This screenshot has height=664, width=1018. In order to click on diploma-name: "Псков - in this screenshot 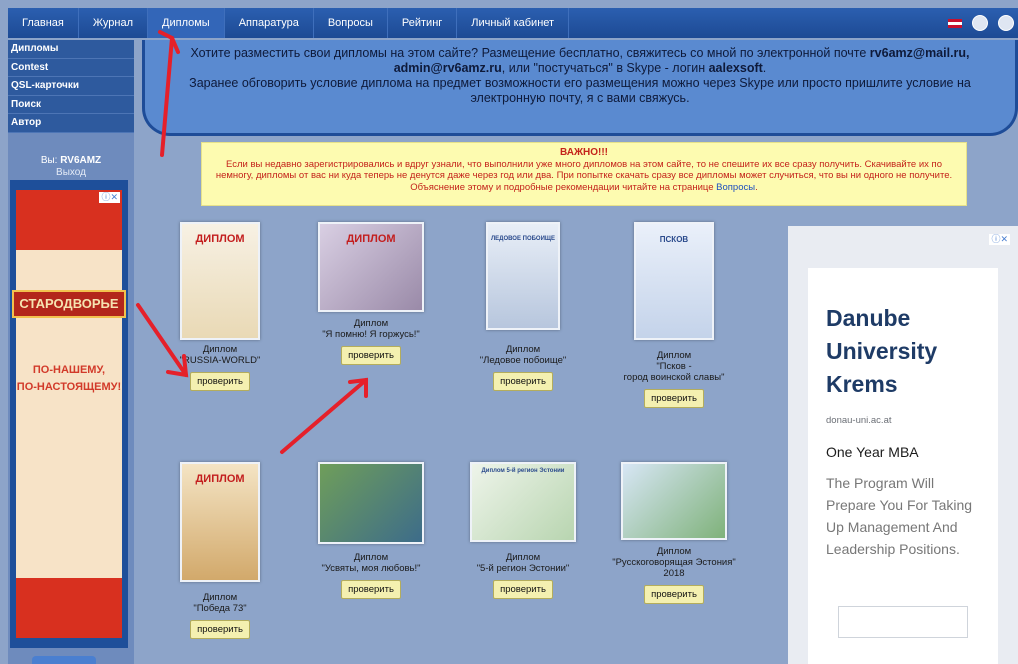, I will do `click(674, 366)`.